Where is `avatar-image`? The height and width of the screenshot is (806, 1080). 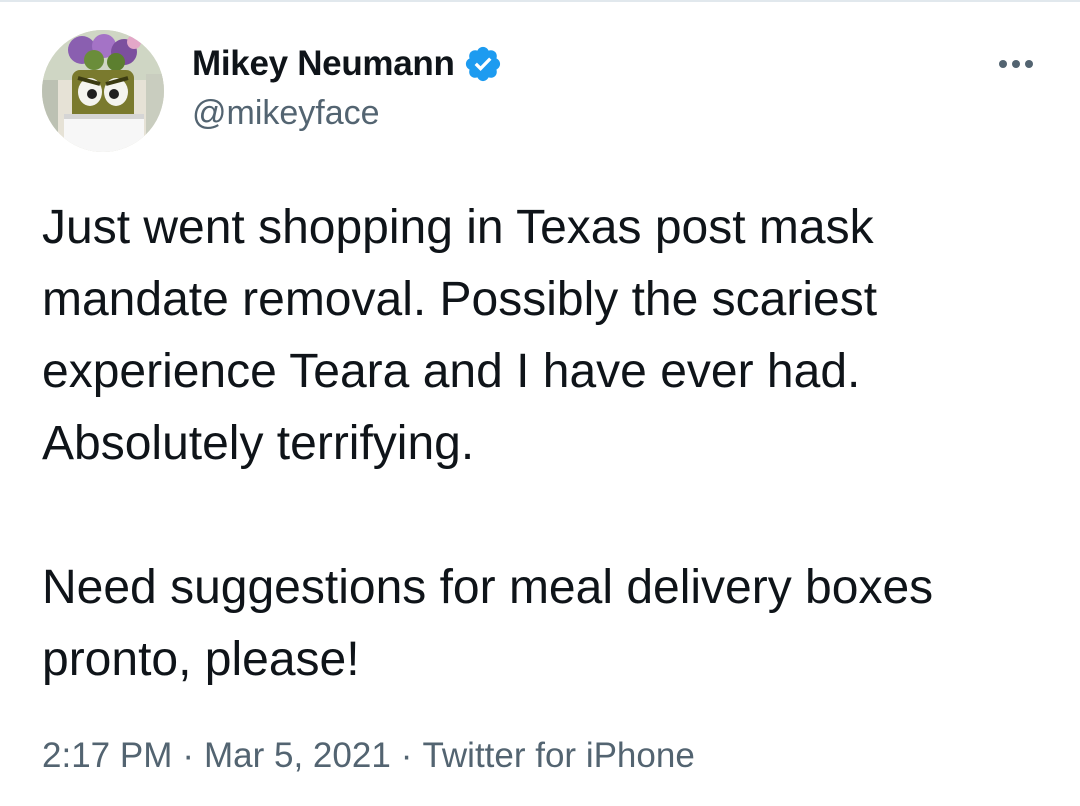
avatar-image is located at coordinates (103, 91).